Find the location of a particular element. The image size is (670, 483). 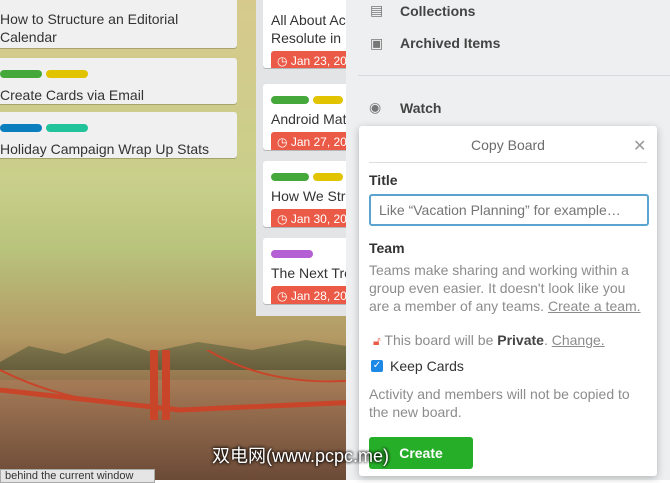

card-create-cards-email: Create Cards via Email is located at coordinates (118, 81).